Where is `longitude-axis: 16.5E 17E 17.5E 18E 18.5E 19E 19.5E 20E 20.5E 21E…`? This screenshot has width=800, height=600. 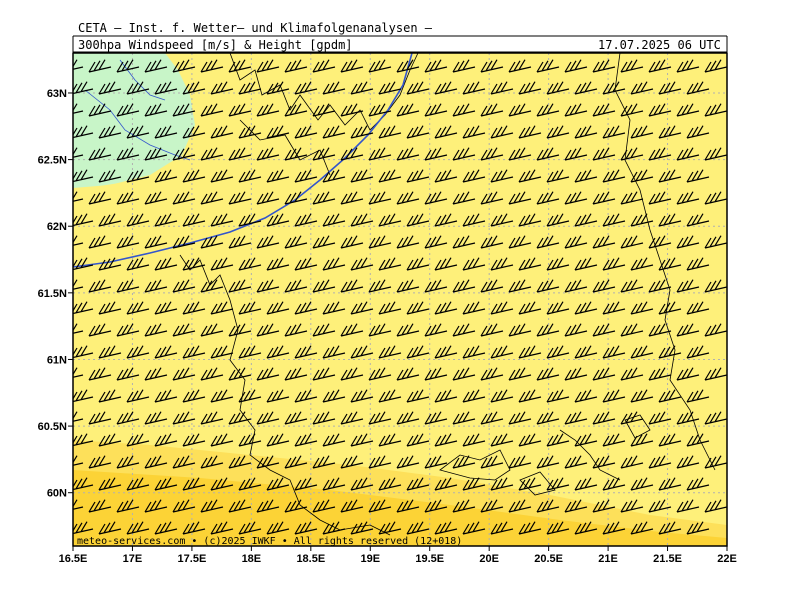
longitude-axis: 16.5E 17E 17.5E 18E 18.5E 19E 19.5E 20E 20.5E 21E… is located at coordinates (398, 555).